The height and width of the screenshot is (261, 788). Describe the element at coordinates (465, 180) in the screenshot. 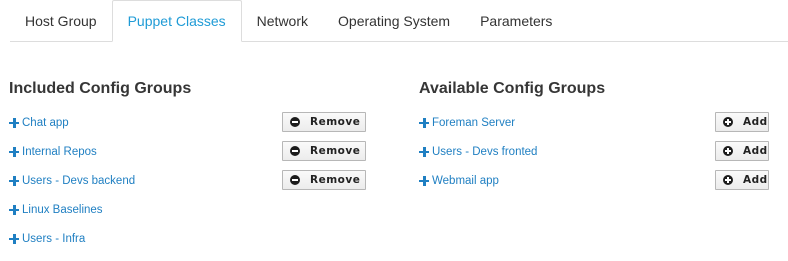

I see `config-group-label: Webmail app` at that location.